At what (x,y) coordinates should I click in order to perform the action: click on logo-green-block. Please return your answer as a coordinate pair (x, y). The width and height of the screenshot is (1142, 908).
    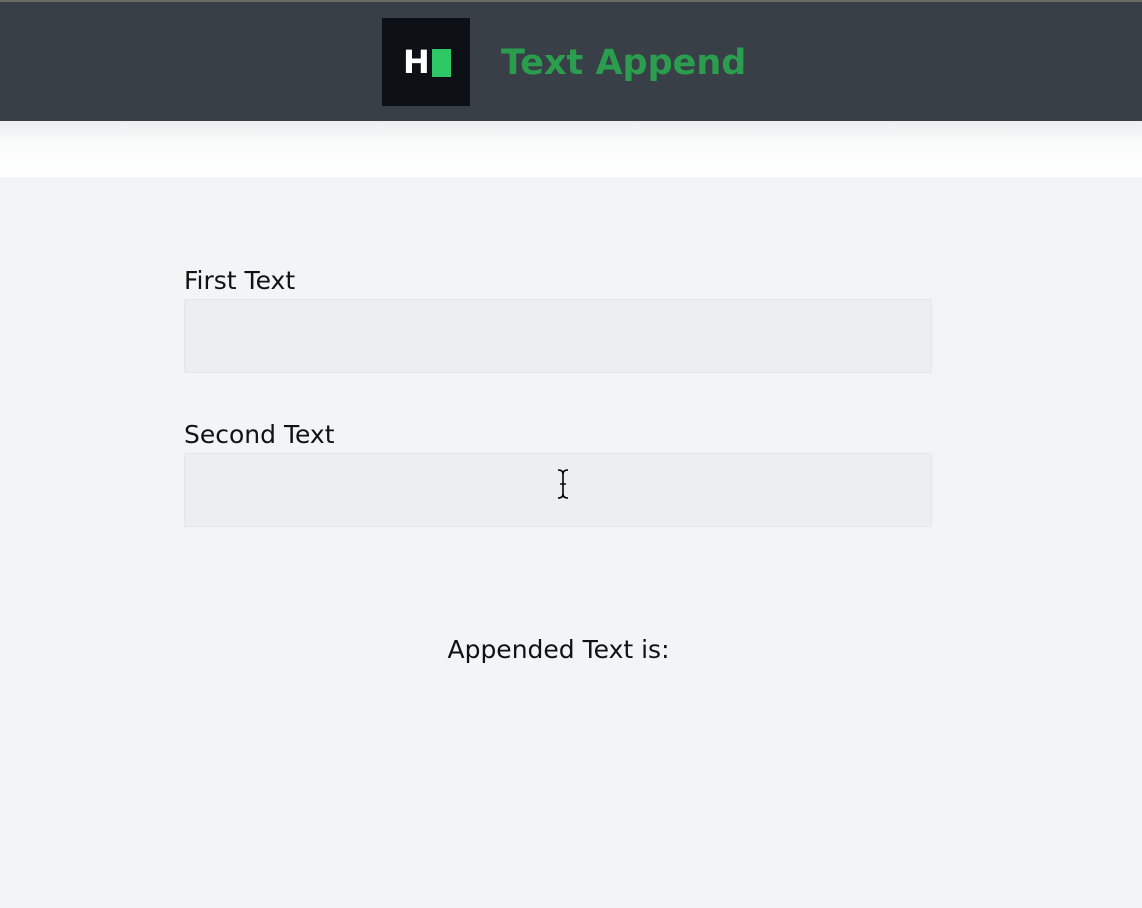
    Looking at the image, I should click on (441, 63).